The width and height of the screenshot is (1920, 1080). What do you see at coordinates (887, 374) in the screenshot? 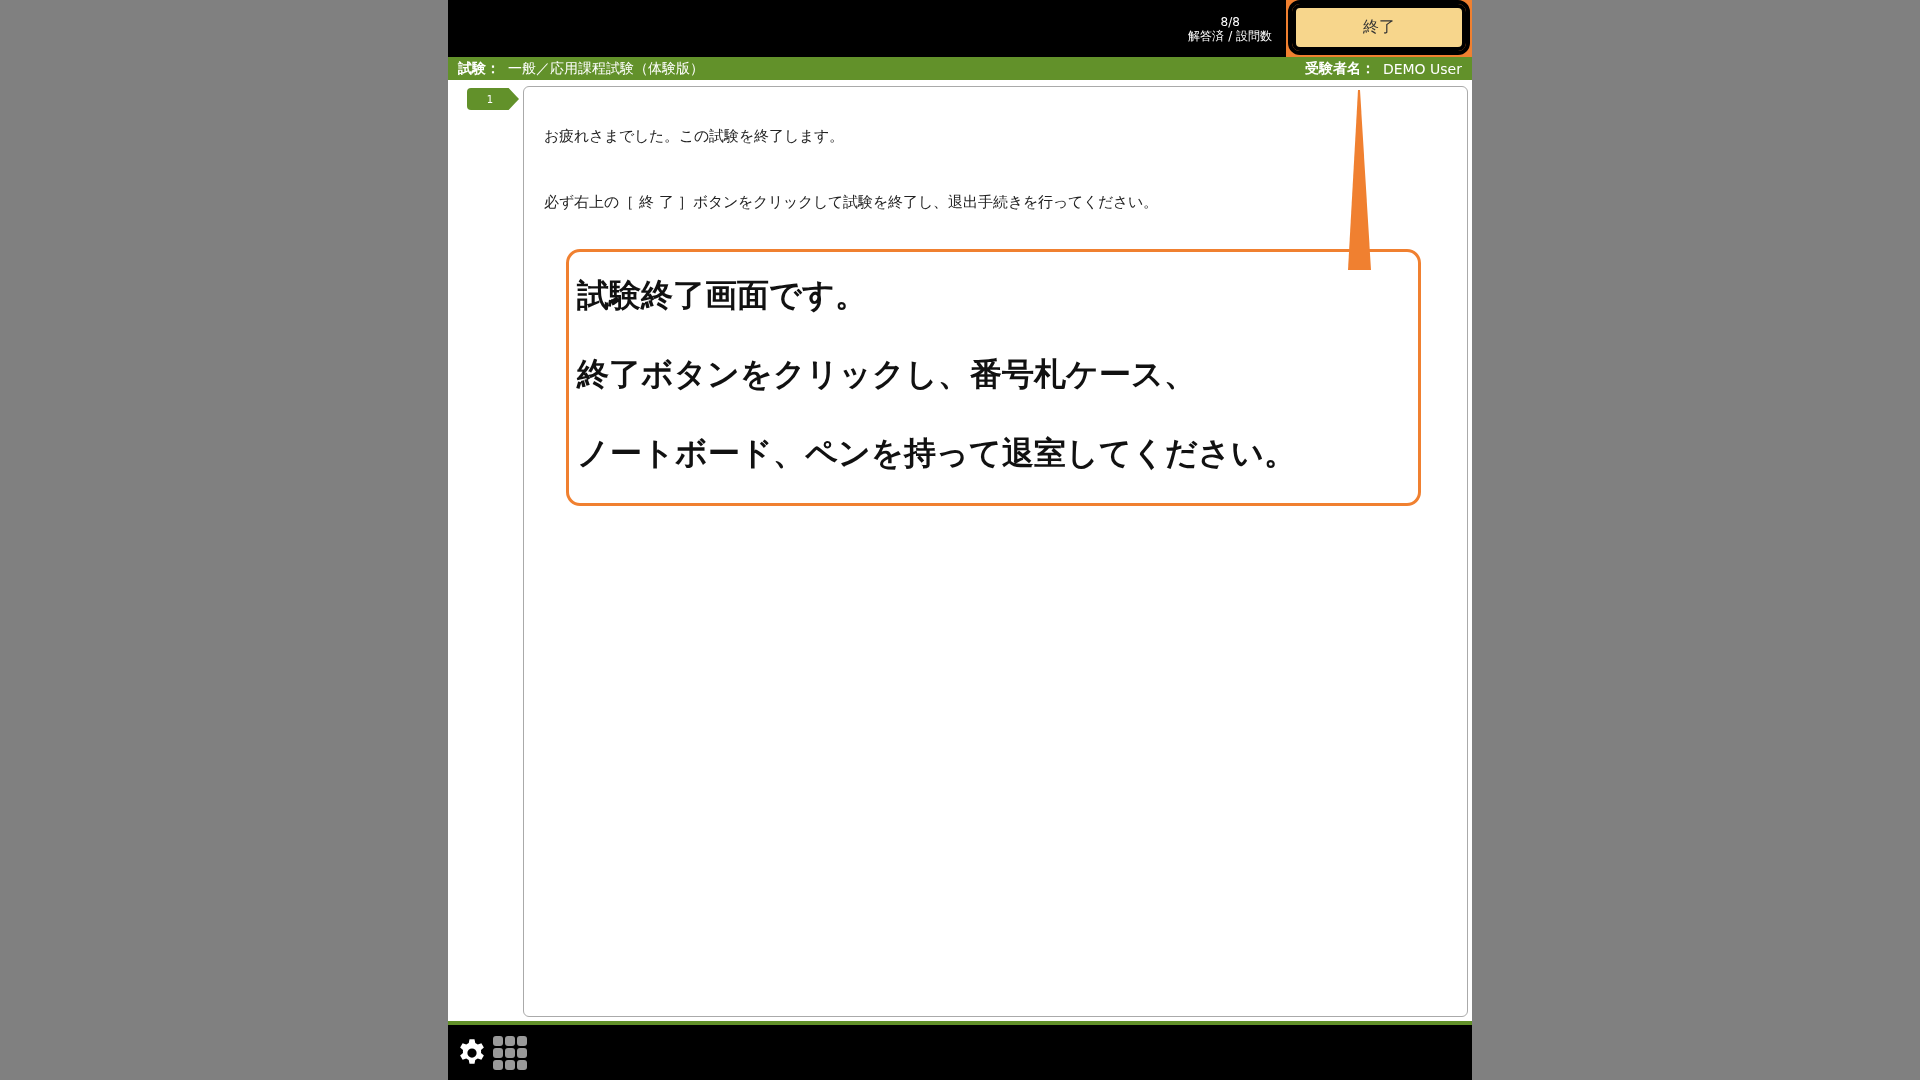
I see `callout-text: 終了ボタンをクリックし、番号札ケース、` at bounding box center [887, 374].